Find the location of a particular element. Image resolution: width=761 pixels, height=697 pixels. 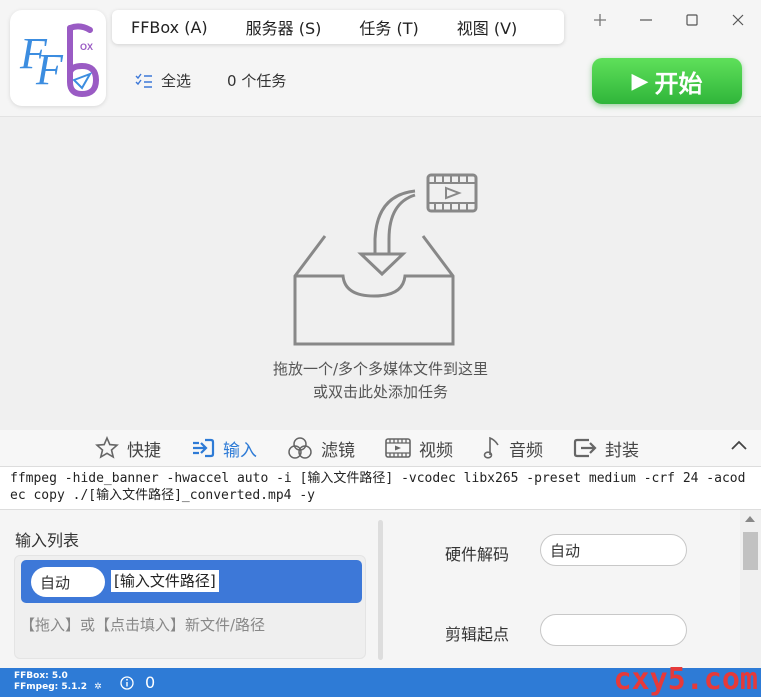

clip-start-label: 剪辑起点 is located at coordinates (477, 634).